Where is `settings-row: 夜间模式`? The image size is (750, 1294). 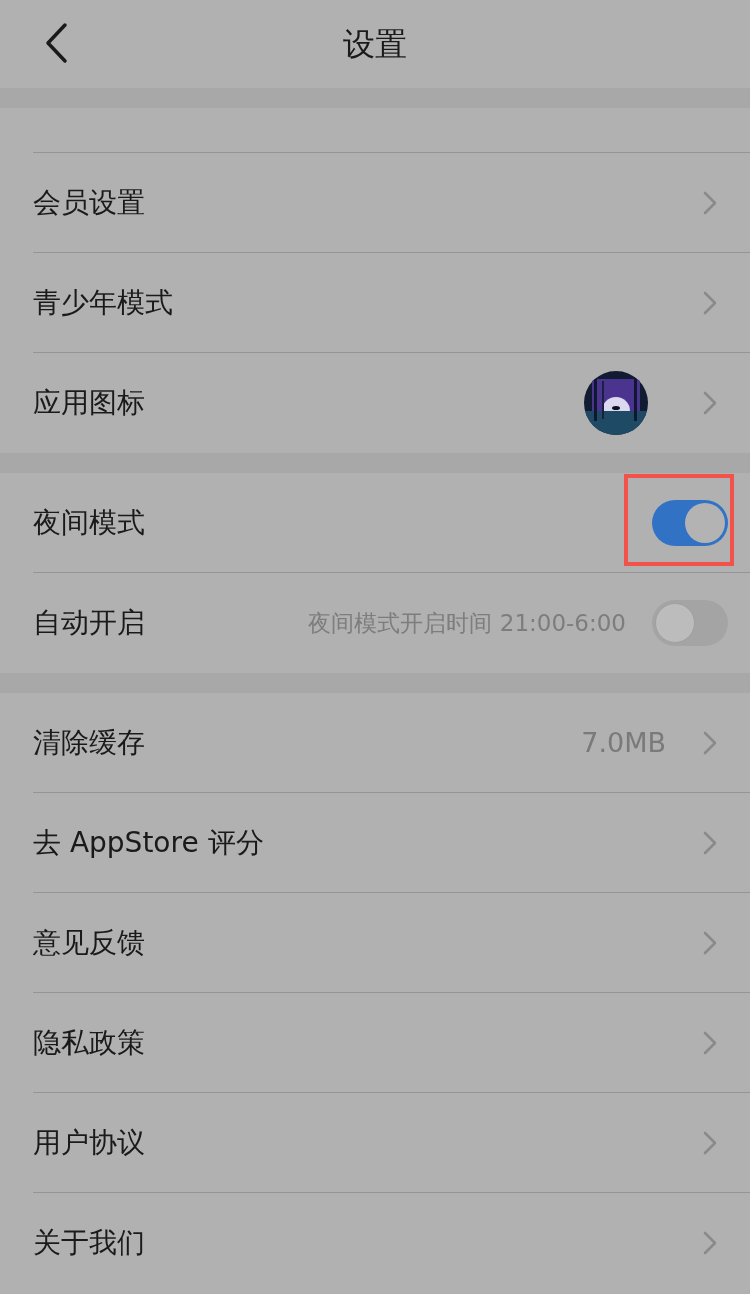 settings-row: 夜间模式 is located at coordinates (375, 523).